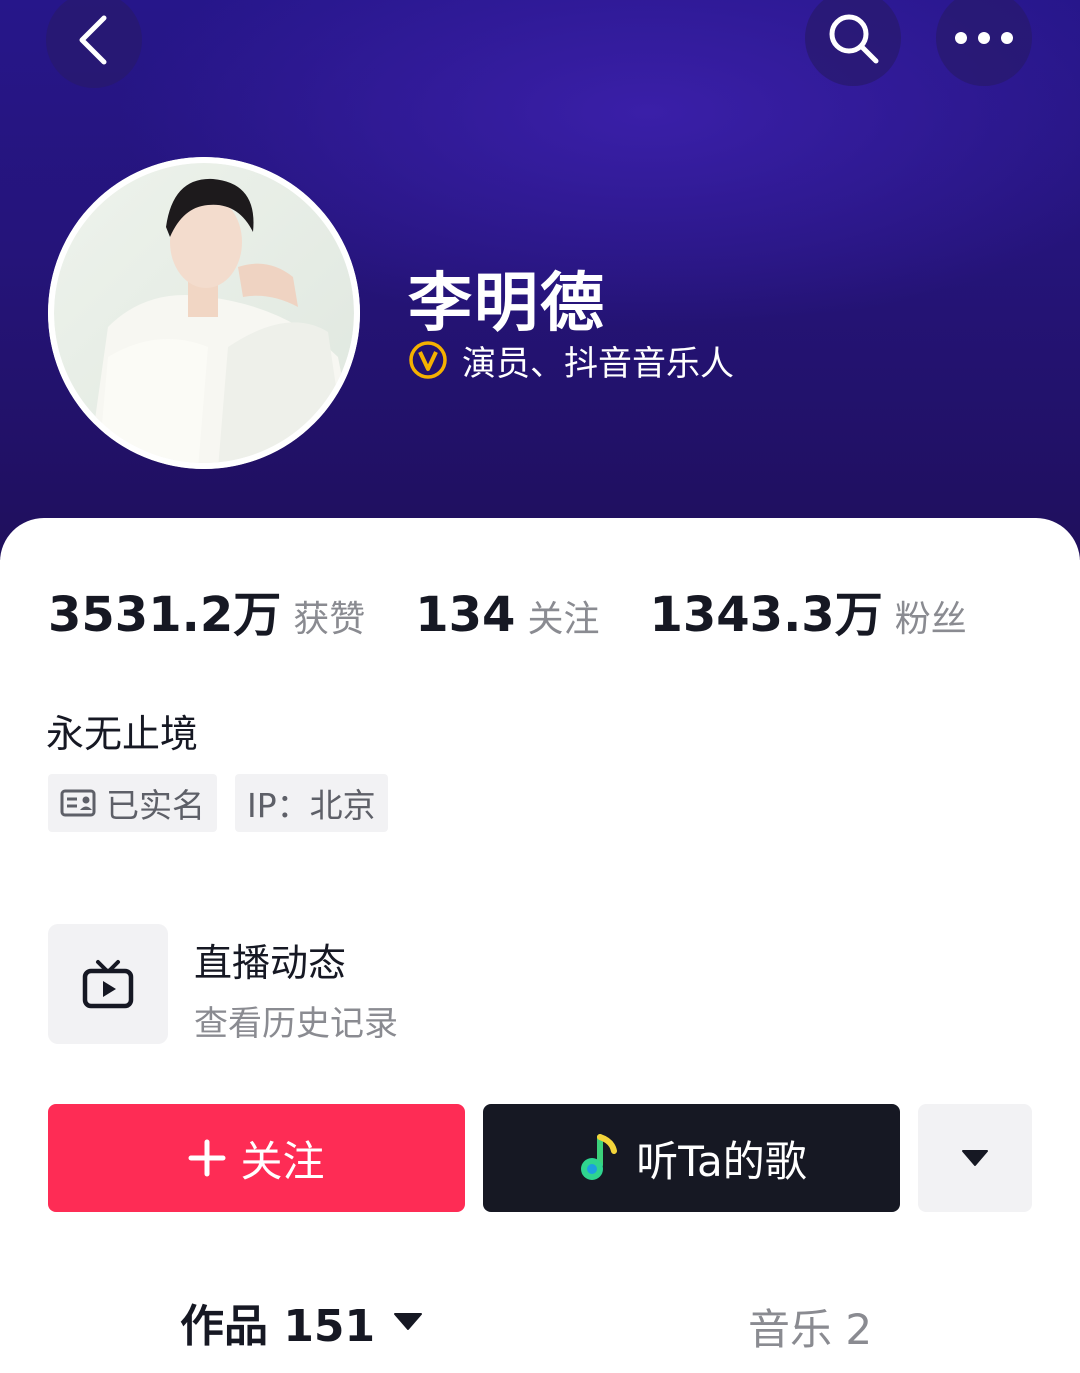 This screenshot has height=1373, width=1080. What do you see at coordinates (329, 619) in the screenshot?
I see `likes-label: 获赞` at bounding box center [329, 619].